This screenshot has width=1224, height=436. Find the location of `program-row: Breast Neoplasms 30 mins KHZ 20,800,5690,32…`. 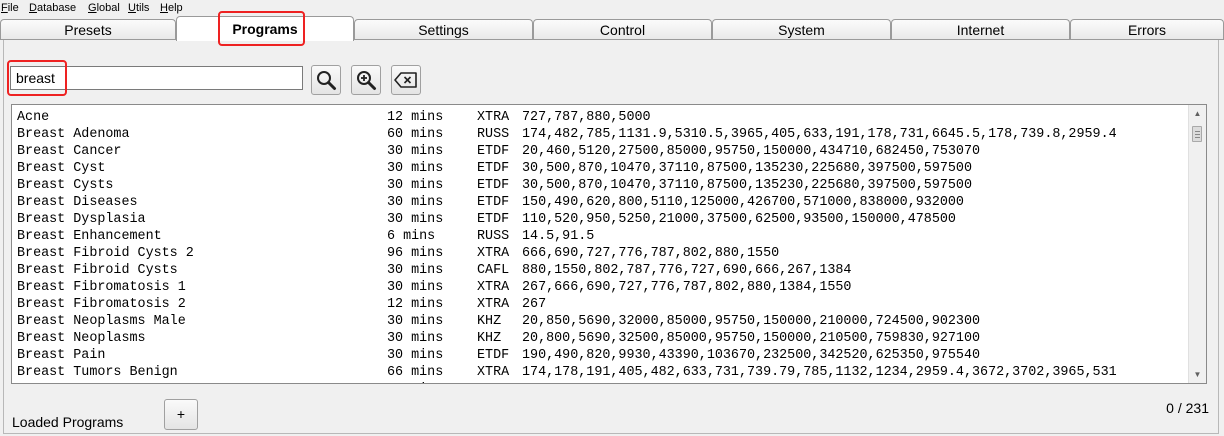

program-row: Breast Neoplasms 30 mins KHZ 20,800,5690,32… is located at coordinates (600, 338).